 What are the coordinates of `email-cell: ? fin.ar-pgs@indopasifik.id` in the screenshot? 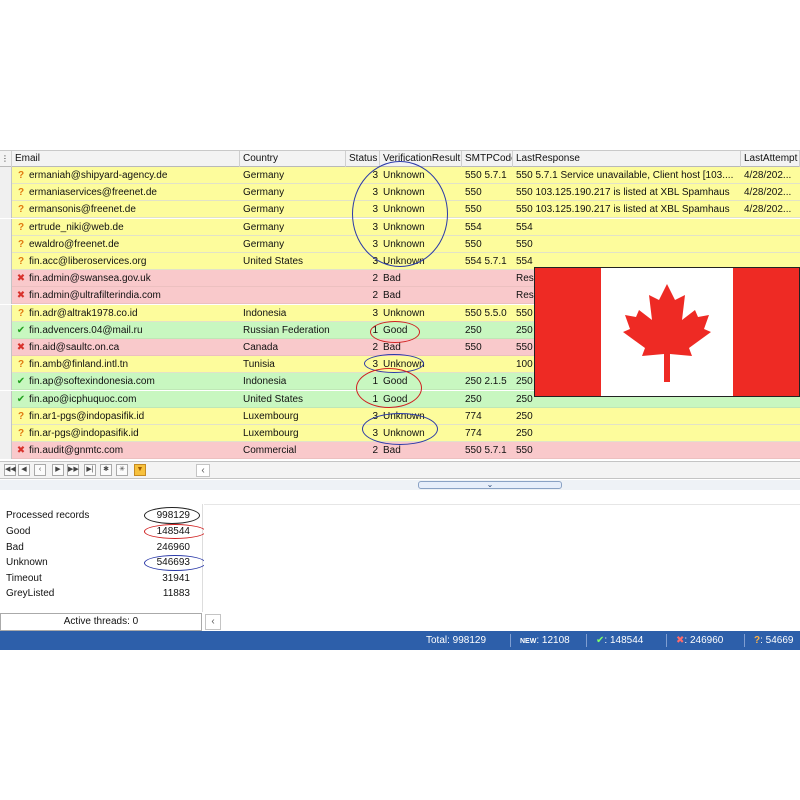 It's located at (126, 433).